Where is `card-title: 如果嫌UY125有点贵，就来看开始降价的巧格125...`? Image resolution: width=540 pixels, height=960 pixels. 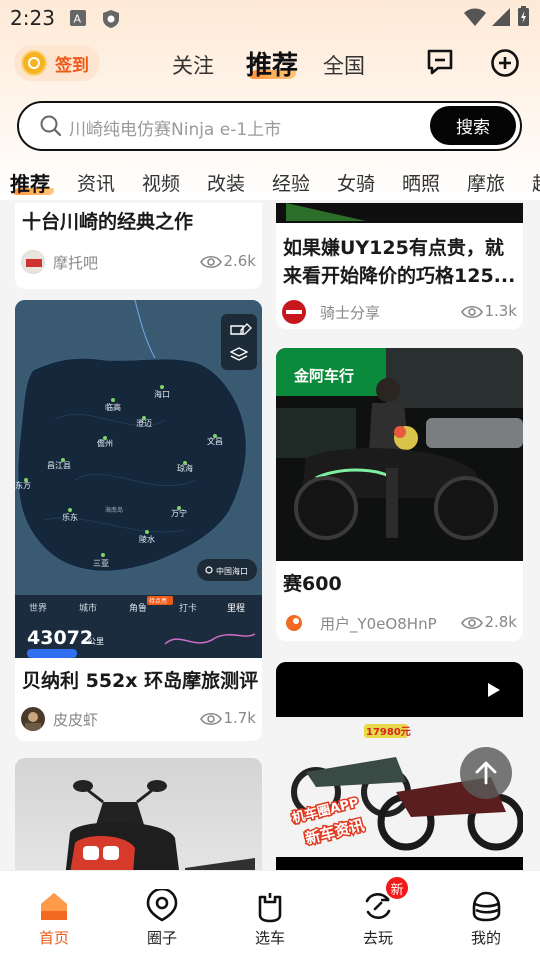 card-title: 如果嫌UY125有点贵，就来看开始降价的巧格125... is located at coordinates (399, 262).